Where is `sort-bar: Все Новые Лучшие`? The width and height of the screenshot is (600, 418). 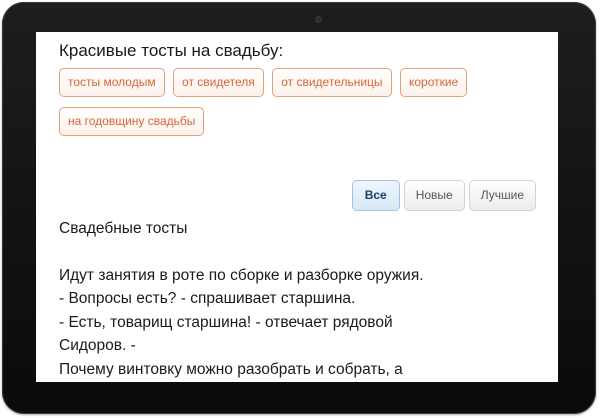 sort-bar: Все Новые Лучшие is located at coordinates (443, 195).